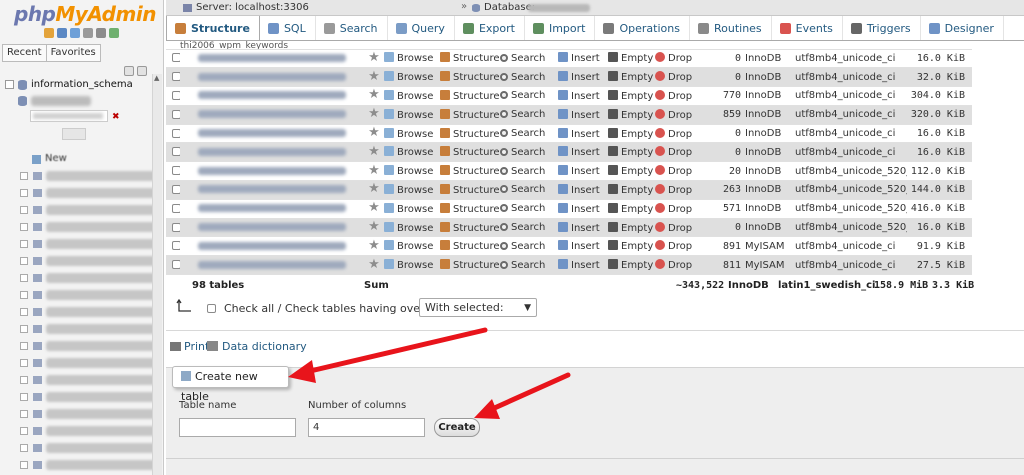 Image resolution: width=1024 pixels, height=475 pixels. What do you see at coordinates (237, 427) in the screenshot?
I see `table-name-input` at bounding box center [237, 427].